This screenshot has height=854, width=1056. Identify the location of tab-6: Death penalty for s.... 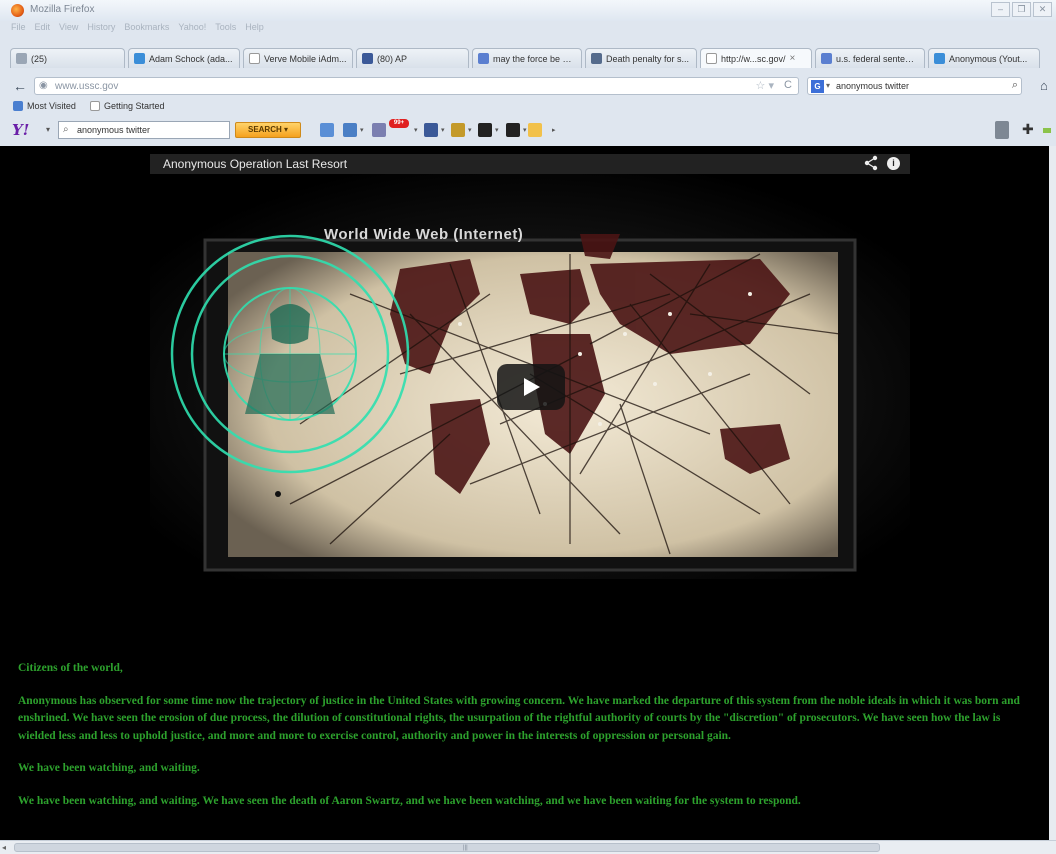
(641, 58).